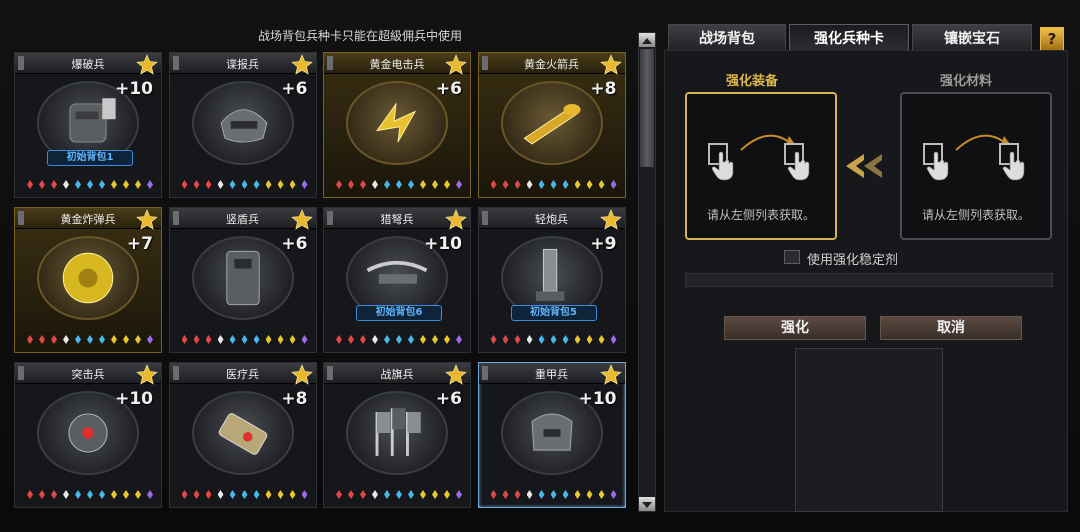  Describe the element at coordinates (139, 244) in the screenshot. I see `card-level: +7` at that location.